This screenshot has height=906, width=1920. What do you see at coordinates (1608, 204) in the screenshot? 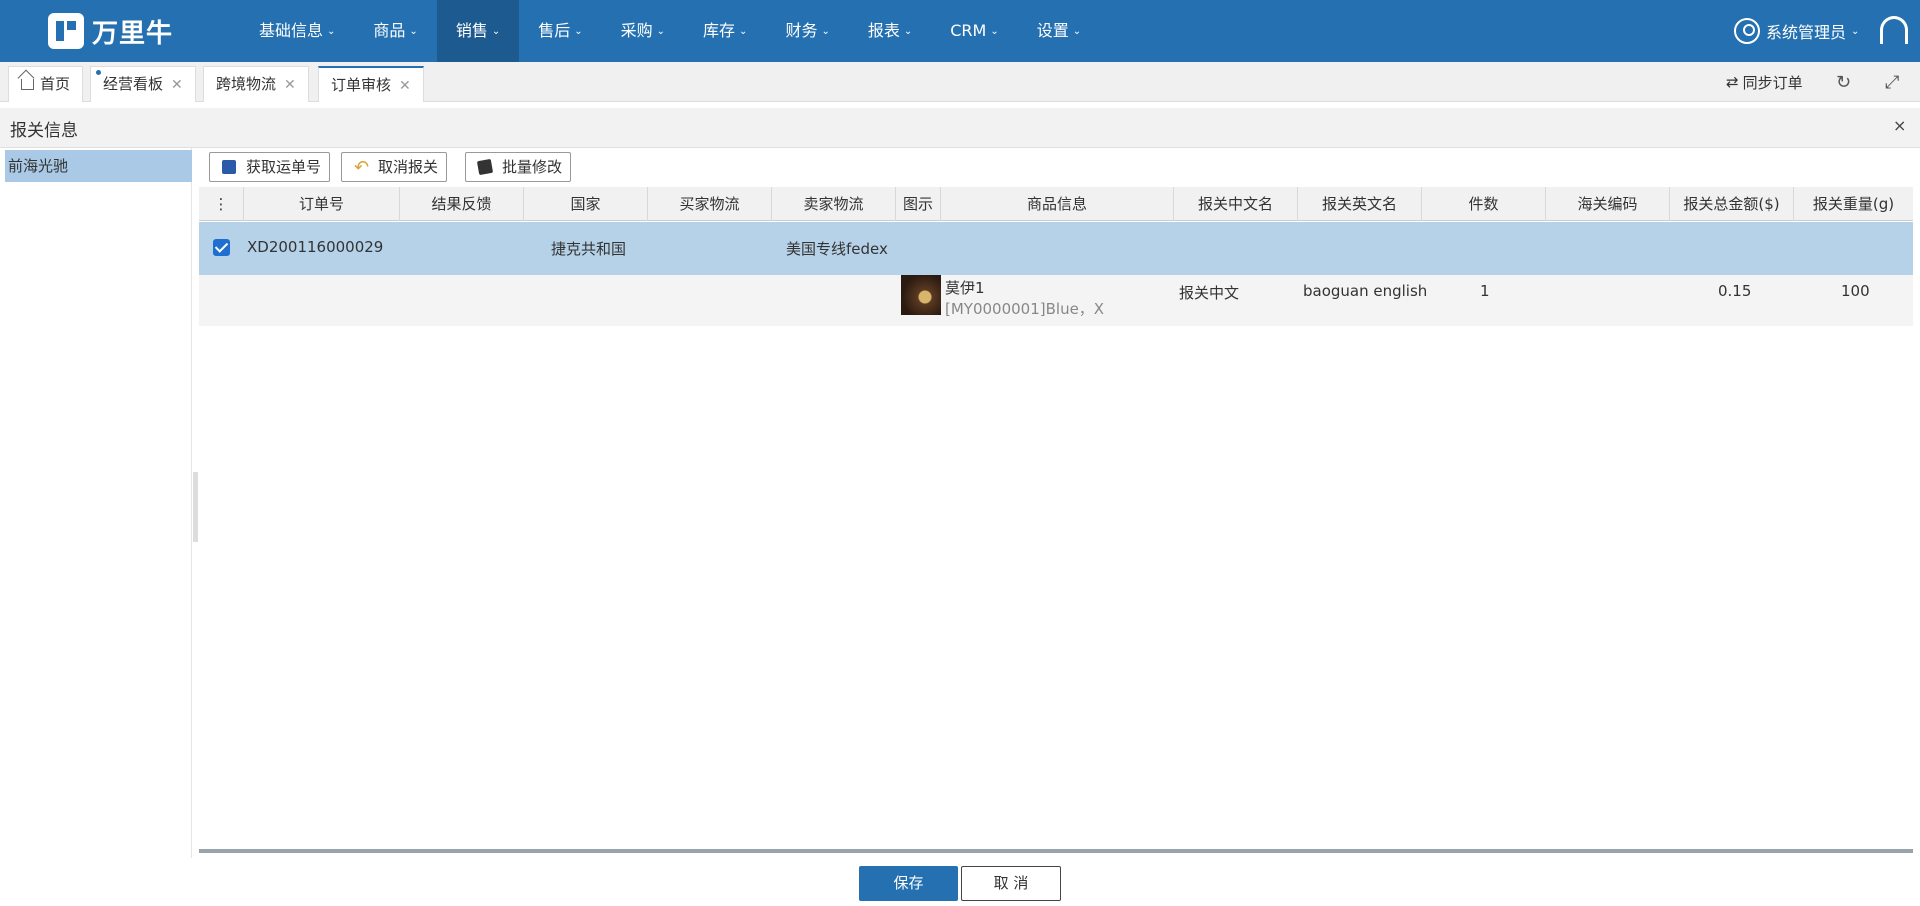
I see `column-header: 海关编码` at bounding box center [1608, 204].